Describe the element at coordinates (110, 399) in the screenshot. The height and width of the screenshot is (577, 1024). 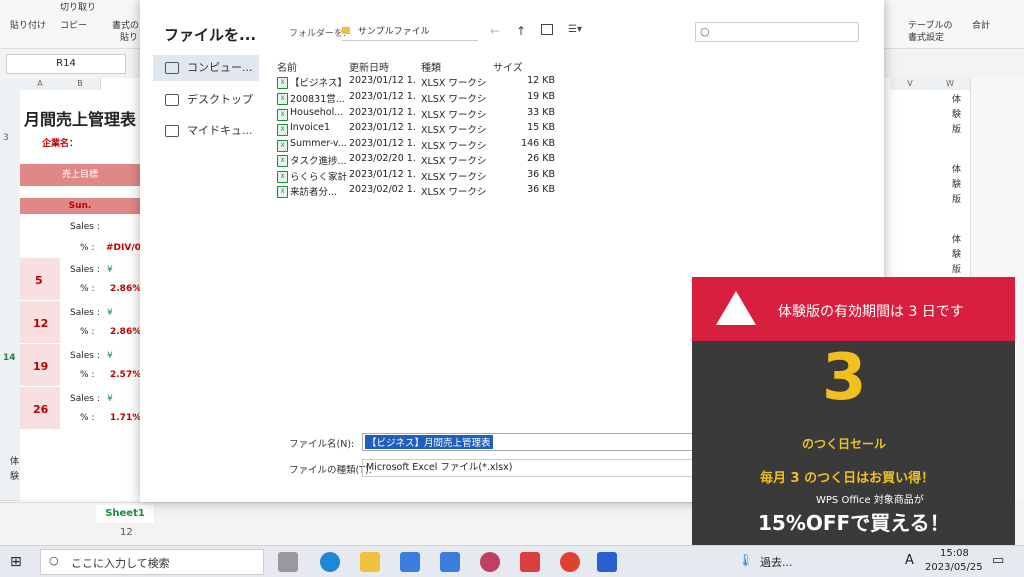
I see `yen-4: ¥` at that location.